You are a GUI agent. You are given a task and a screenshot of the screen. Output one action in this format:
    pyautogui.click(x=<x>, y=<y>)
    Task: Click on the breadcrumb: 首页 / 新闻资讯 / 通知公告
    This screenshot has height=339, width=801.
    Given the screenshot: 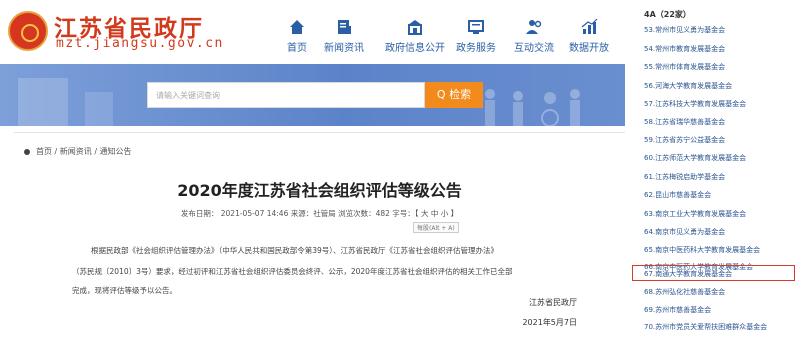 What is the action you would take?
    pyautogui.click(x=78, y=151)
    